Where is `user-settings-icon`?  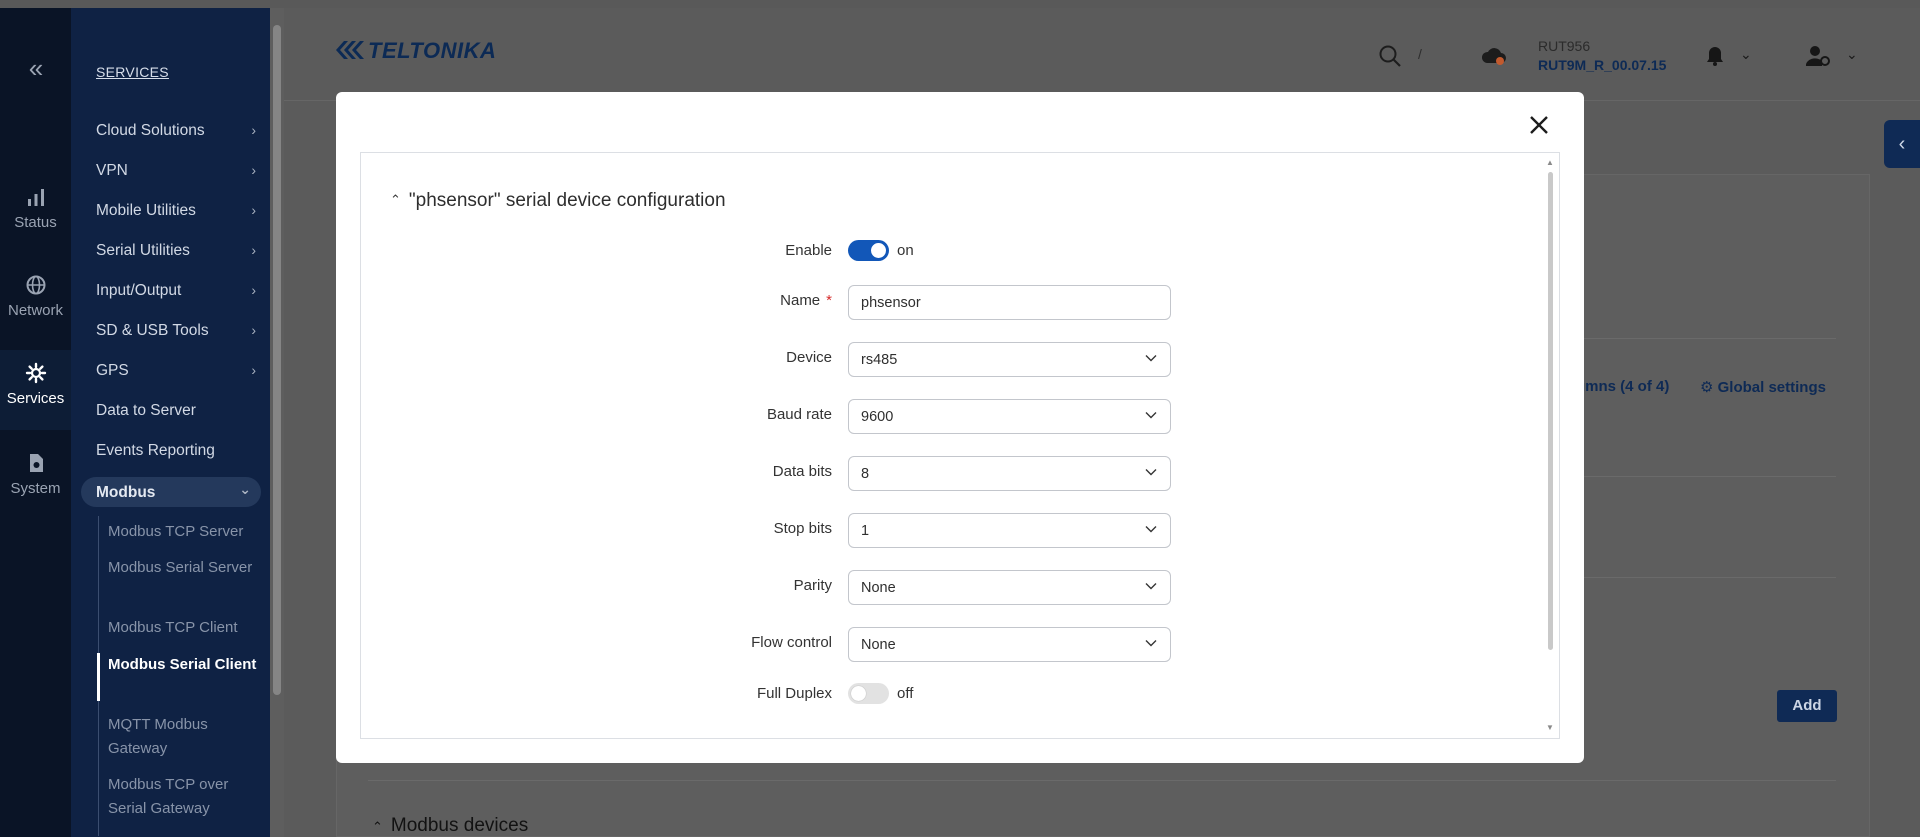
user-settings-icon is located at coordinates (1818, 56).